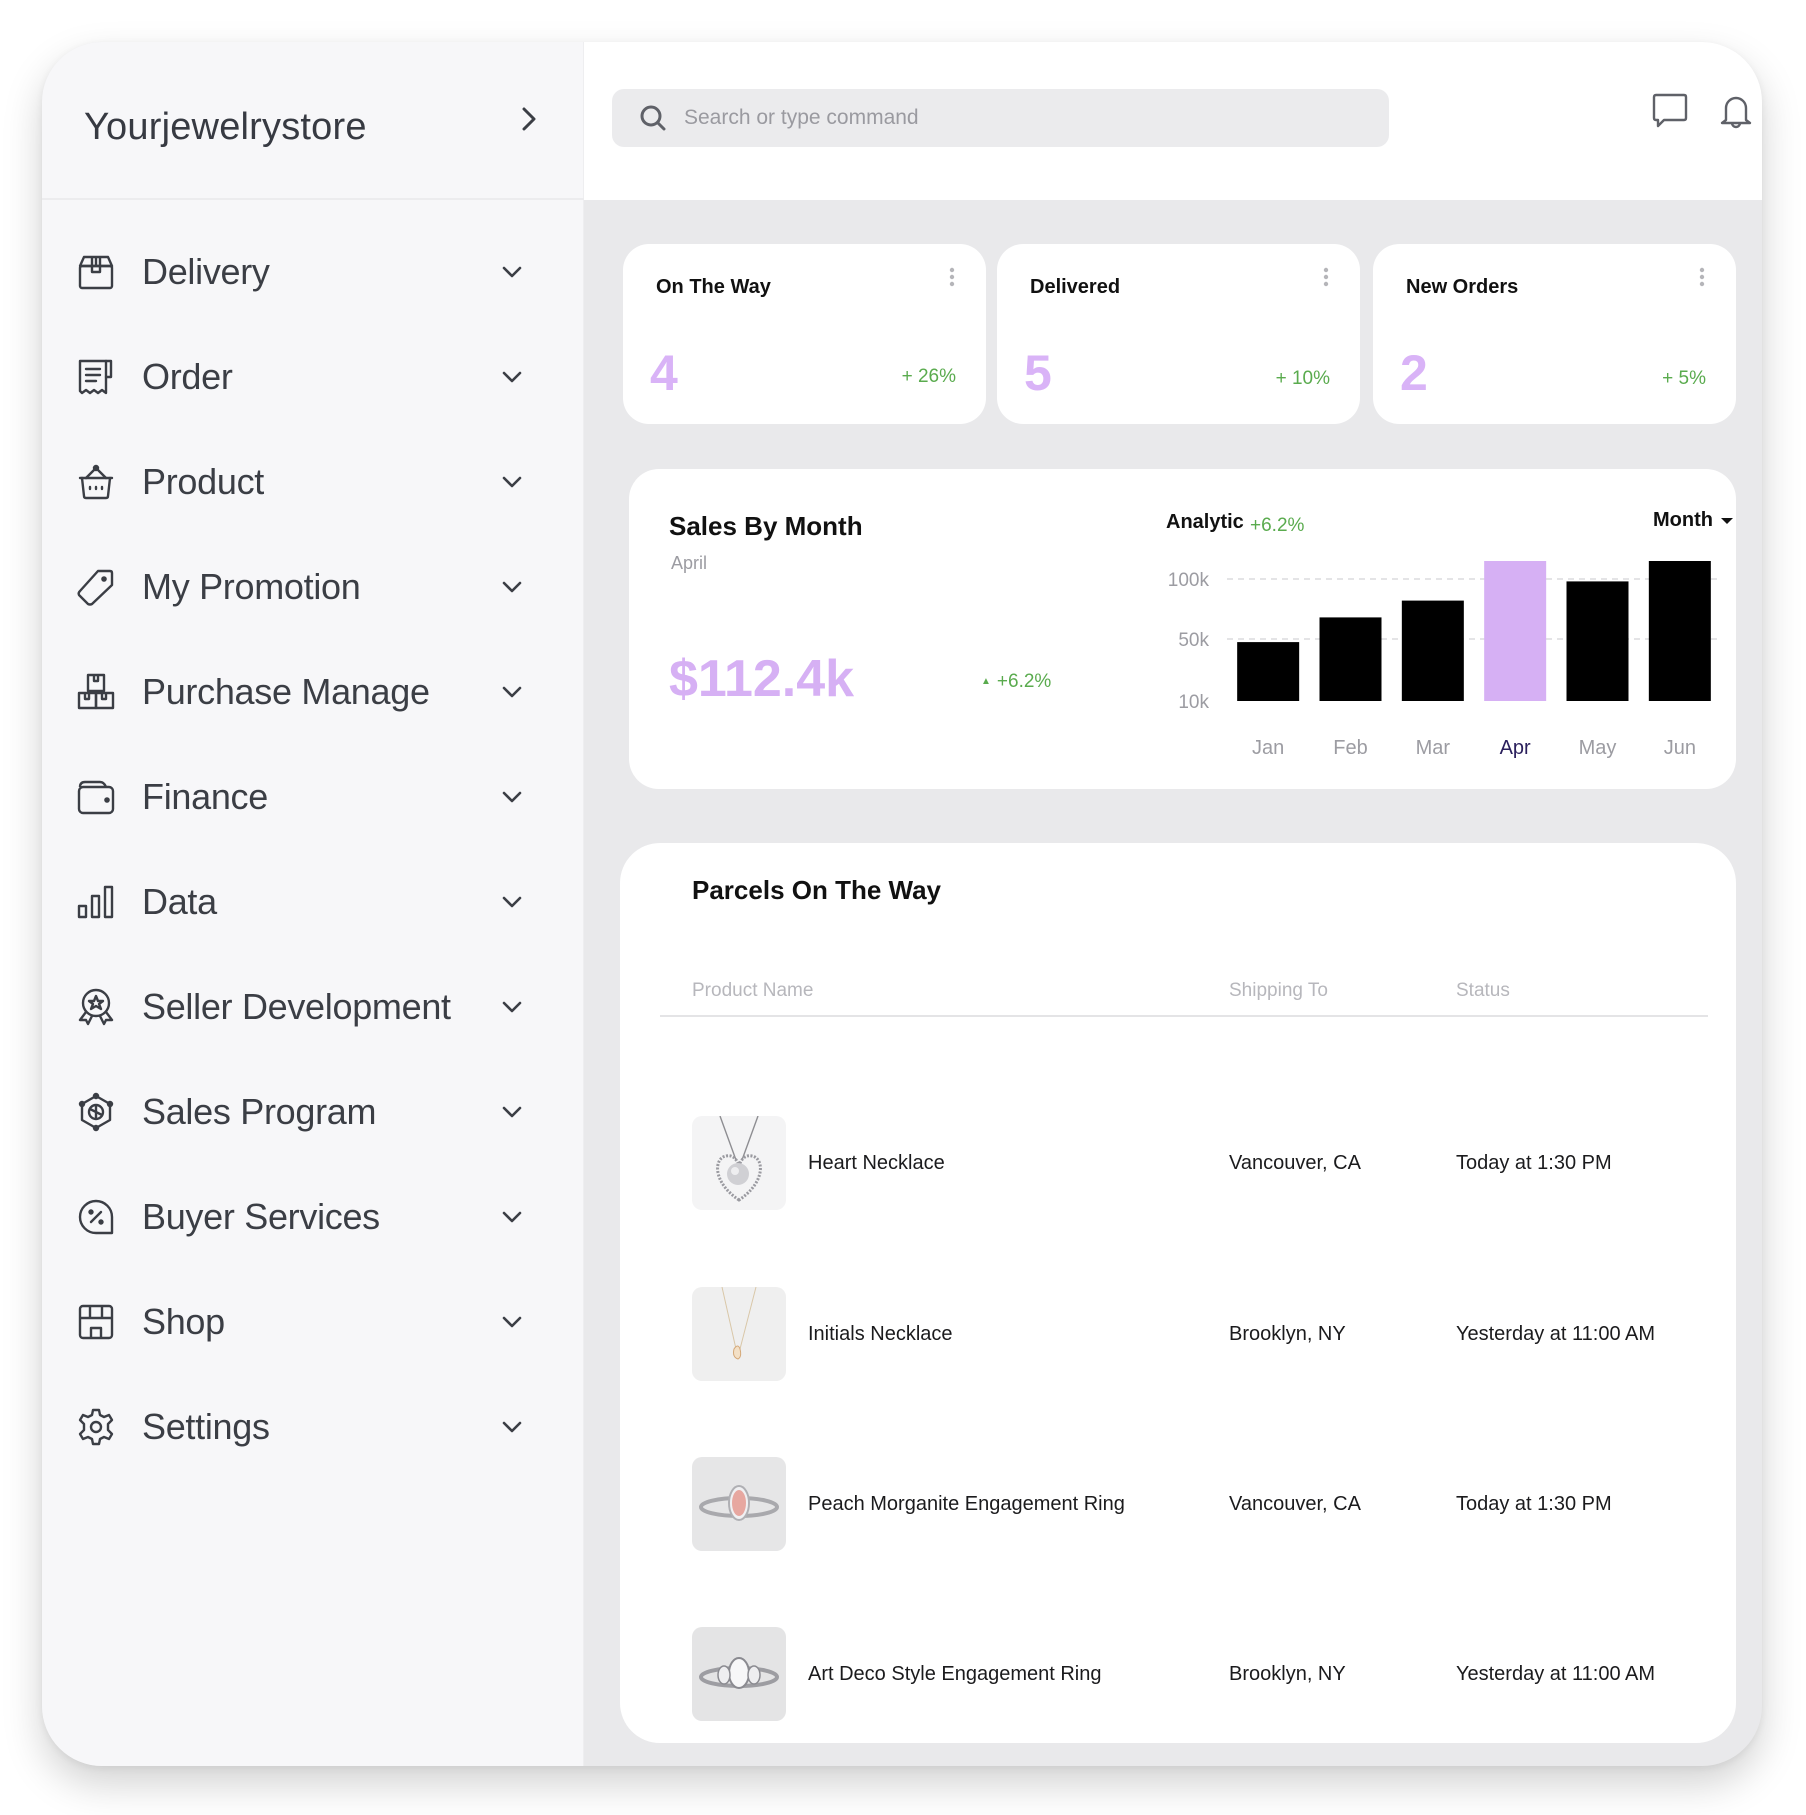  Describe the element at coordinates (1679, 631) in the screenshot. I see `bar-jun` at that location.